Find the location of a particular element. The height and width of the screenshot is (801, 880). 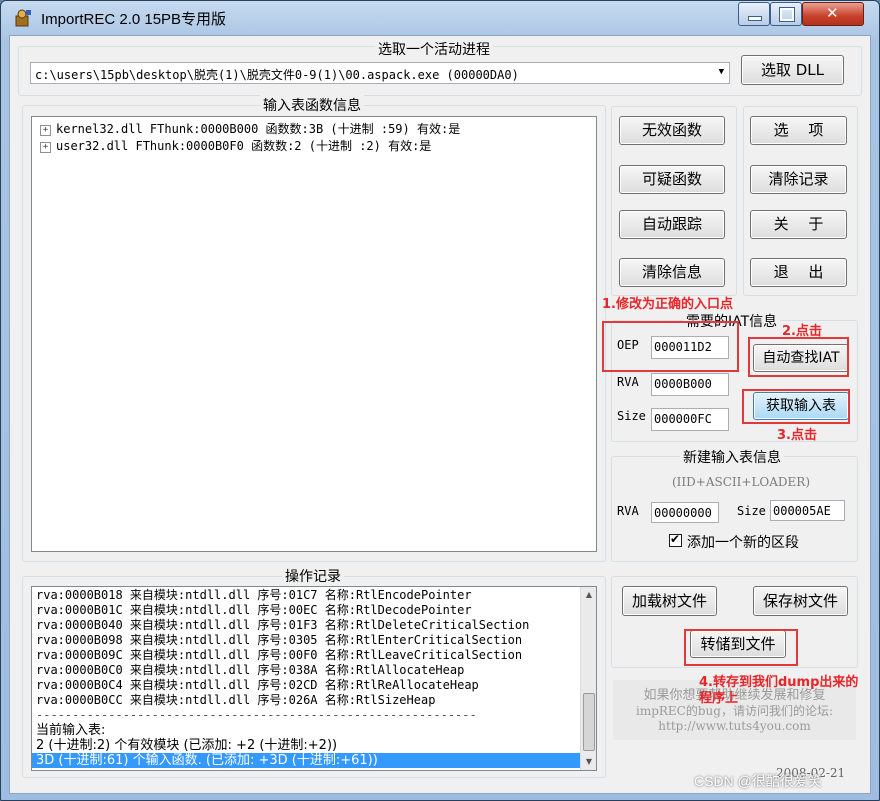

options-button: 选 项 is located at coordinates (798, 130).